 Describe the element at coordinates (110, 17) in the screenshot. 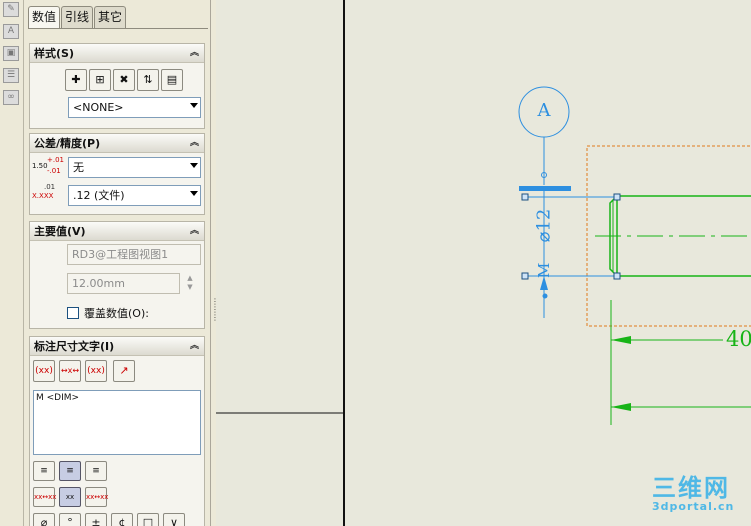

I see `tab-other: 其它` at that location.